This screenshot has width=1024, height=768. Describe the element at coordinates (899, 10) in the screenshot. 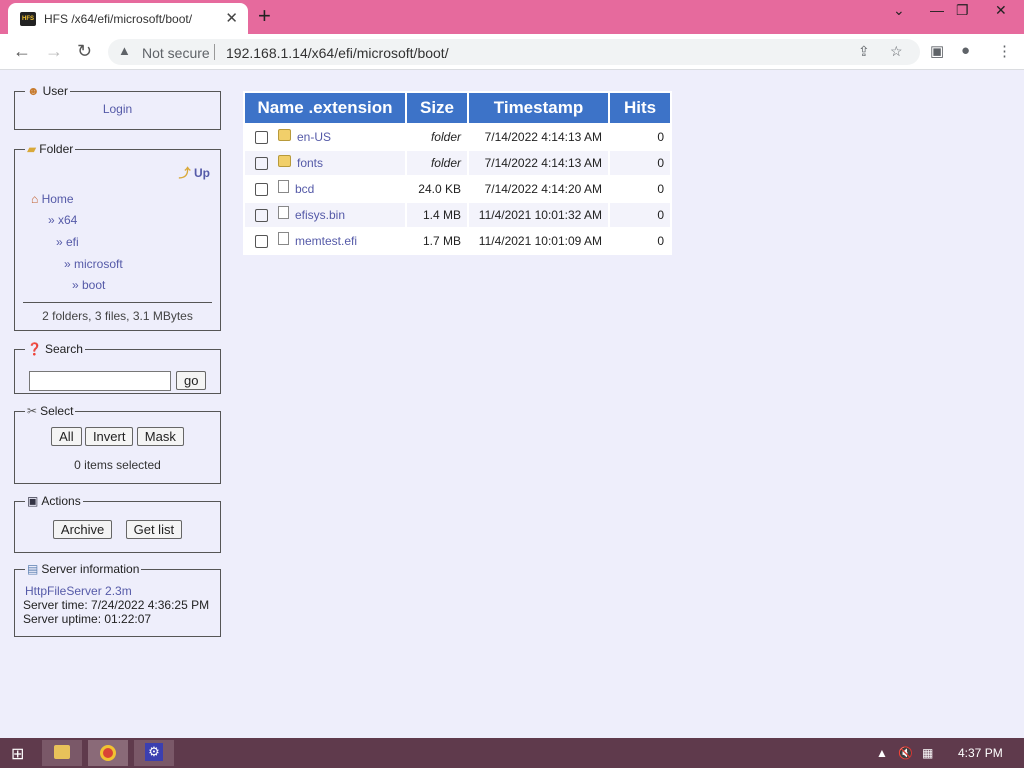

I see `tab-search-chevron-icon: ⌄` at that location.